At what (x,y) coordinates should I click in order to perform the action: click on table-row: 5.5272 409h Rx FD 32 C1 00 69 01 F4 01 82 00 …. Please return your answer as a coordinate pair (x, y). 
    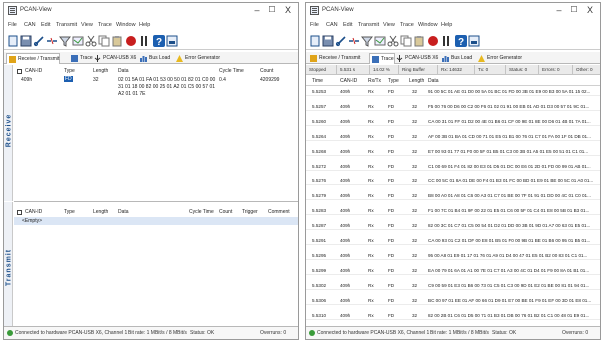
    Looking at the image, I should click on (453, 166).